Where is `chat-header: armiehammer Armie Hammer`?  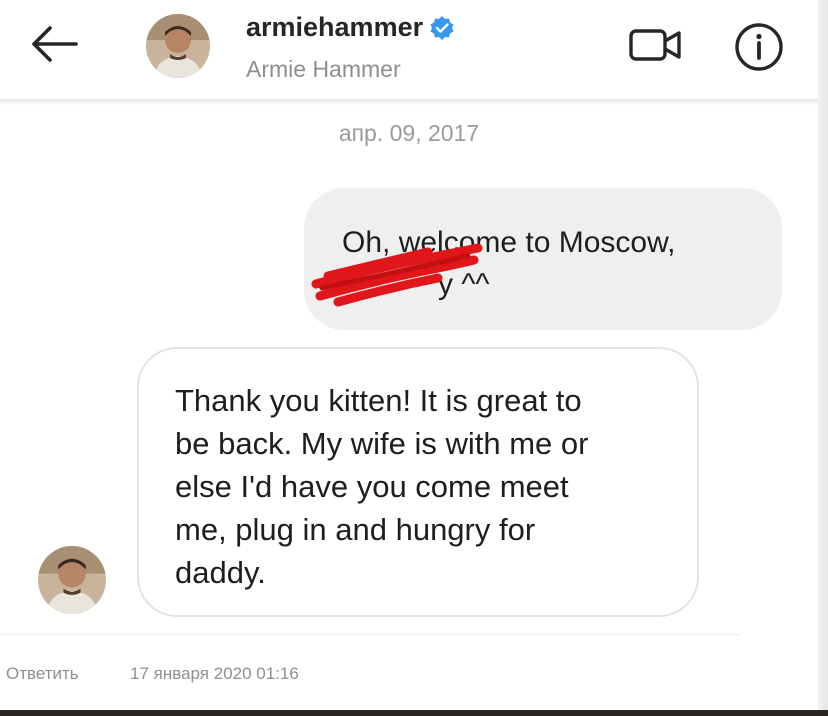 chat-header: armiehammer Armie Hammer is located at coordinates (409, 50).